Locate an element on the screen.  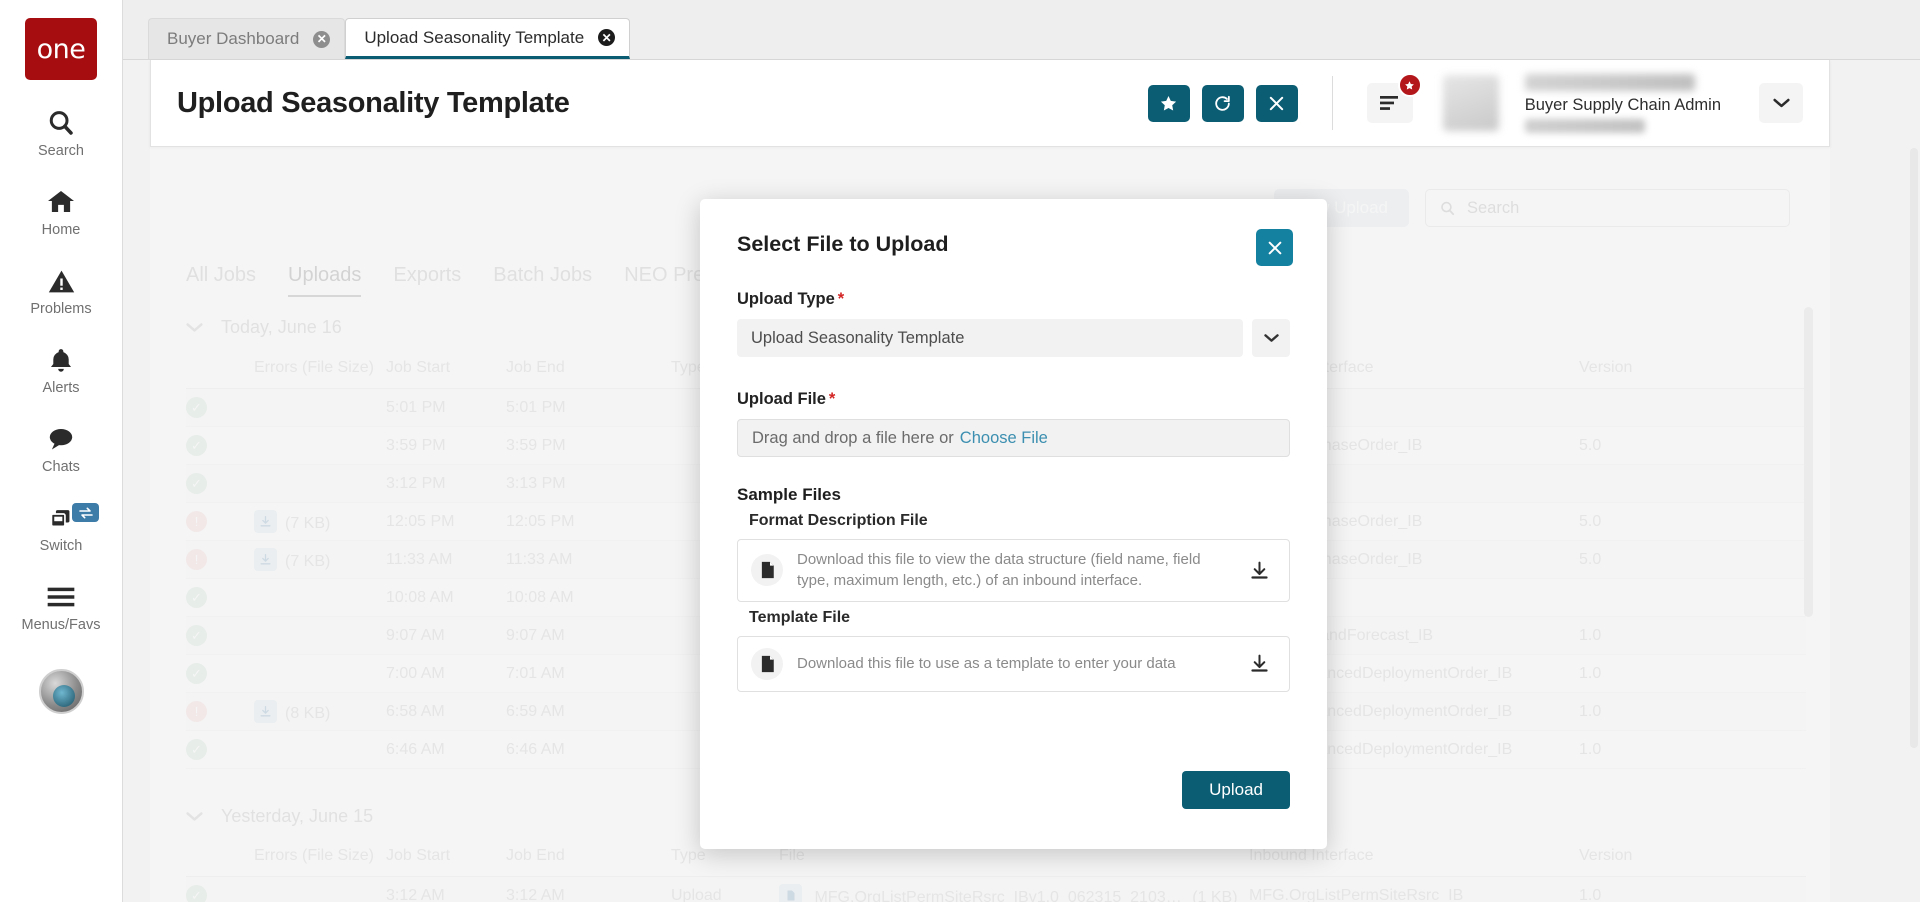
file-dropzone: Drag and drop a file here or Choose File is located at coordinates (1013, 438).